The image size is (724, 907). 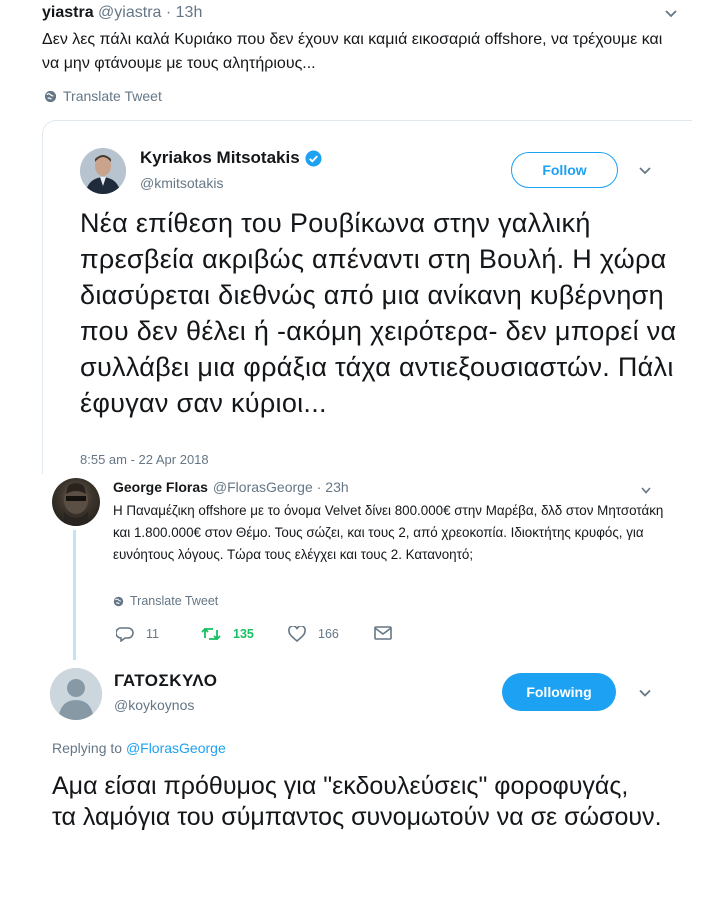 I want to click on retweet-button: 135, so click(x=227, y=634).